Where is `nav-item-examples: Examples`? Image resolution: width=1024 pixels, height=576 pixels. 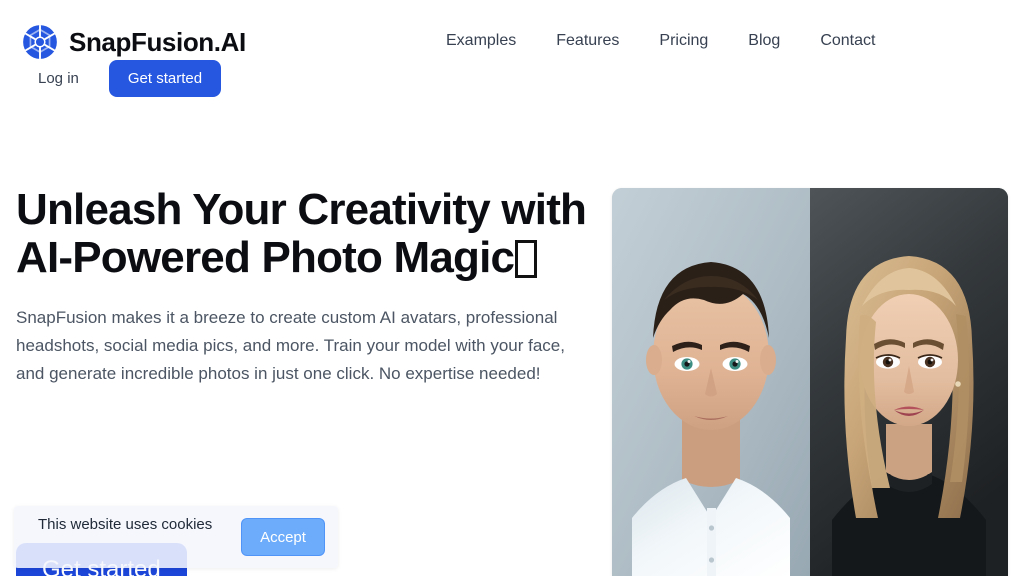 nav-item-examples: Examples is located at coordinates (481, 41).